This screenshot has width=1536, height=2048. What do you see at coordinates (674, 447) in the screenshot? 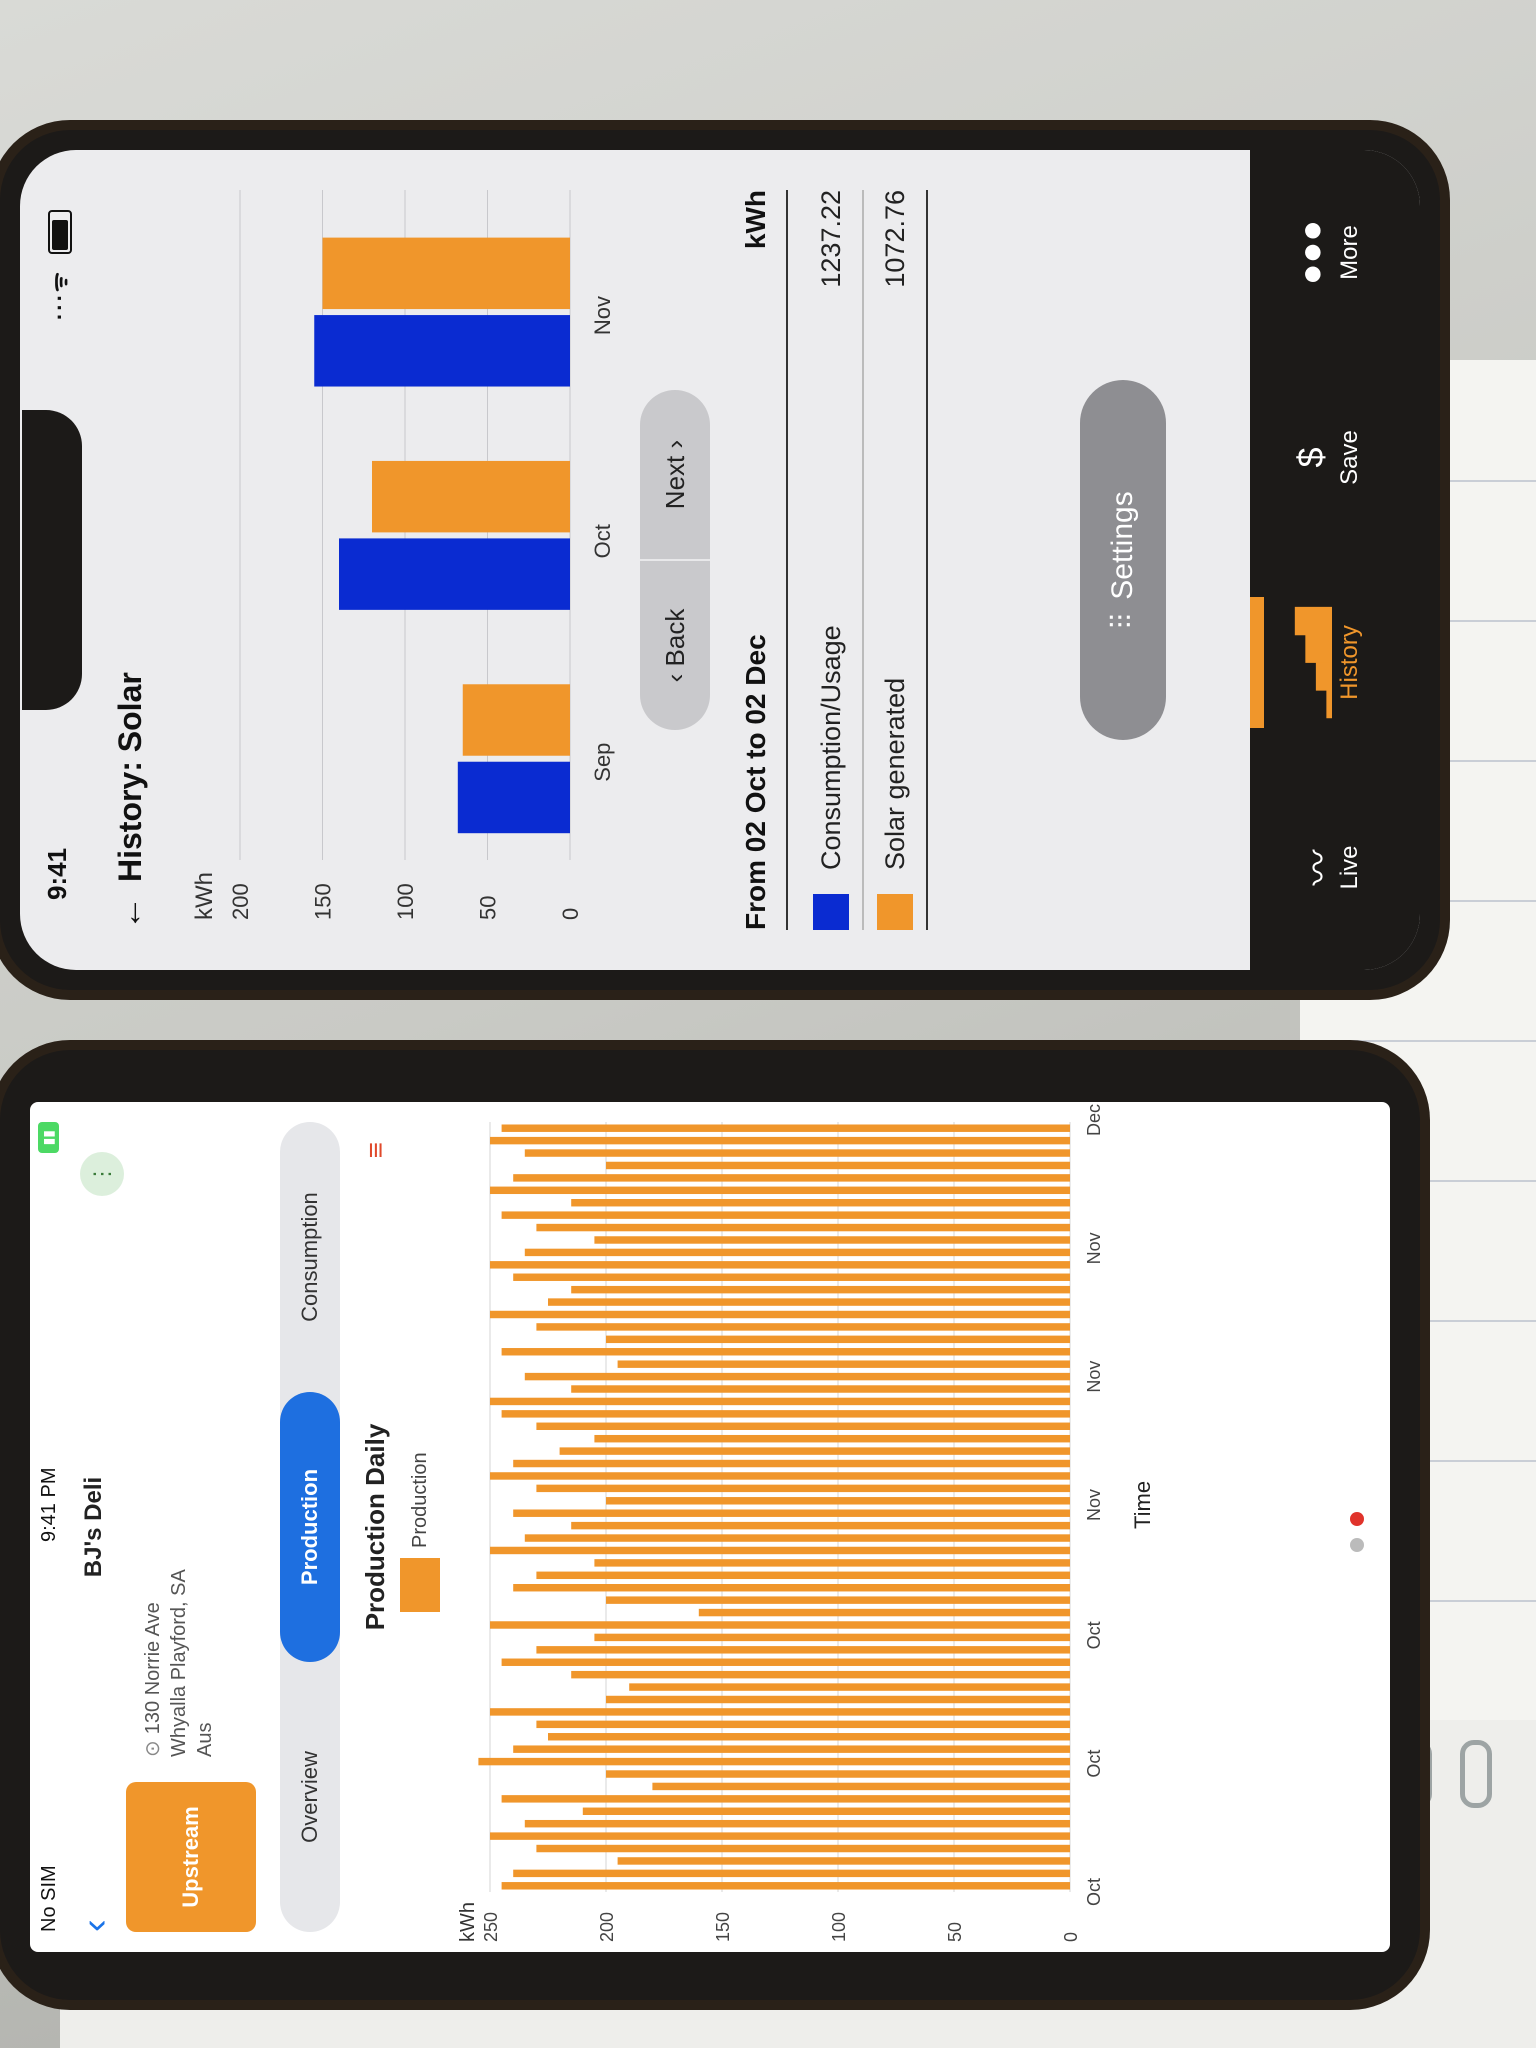
I see `chevron-right-icon: ›` at bounding box center [674, 447].